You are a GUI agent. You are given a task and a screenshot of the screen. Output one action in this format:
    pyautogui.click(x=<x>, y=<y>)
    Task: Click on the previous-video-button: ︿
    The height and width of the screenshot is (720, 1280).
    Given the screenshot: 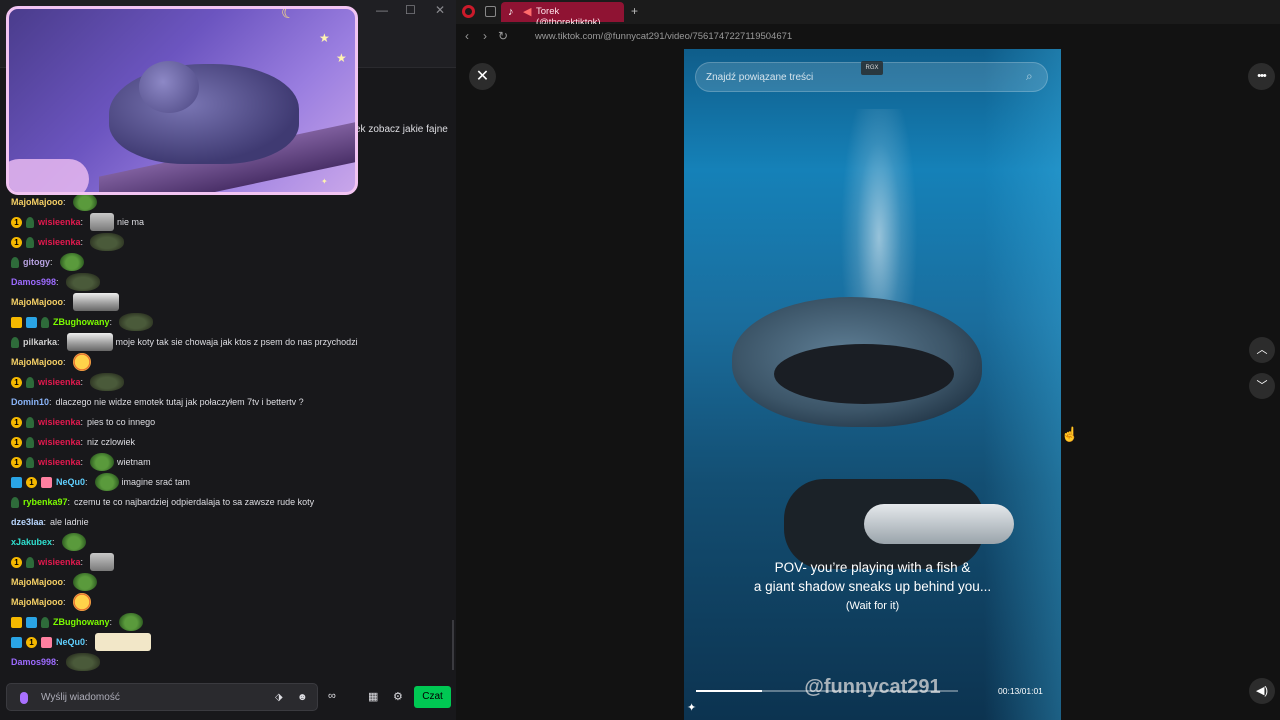 What is the action you would take?
    pyautogui.click(x=1262, y=350)
    